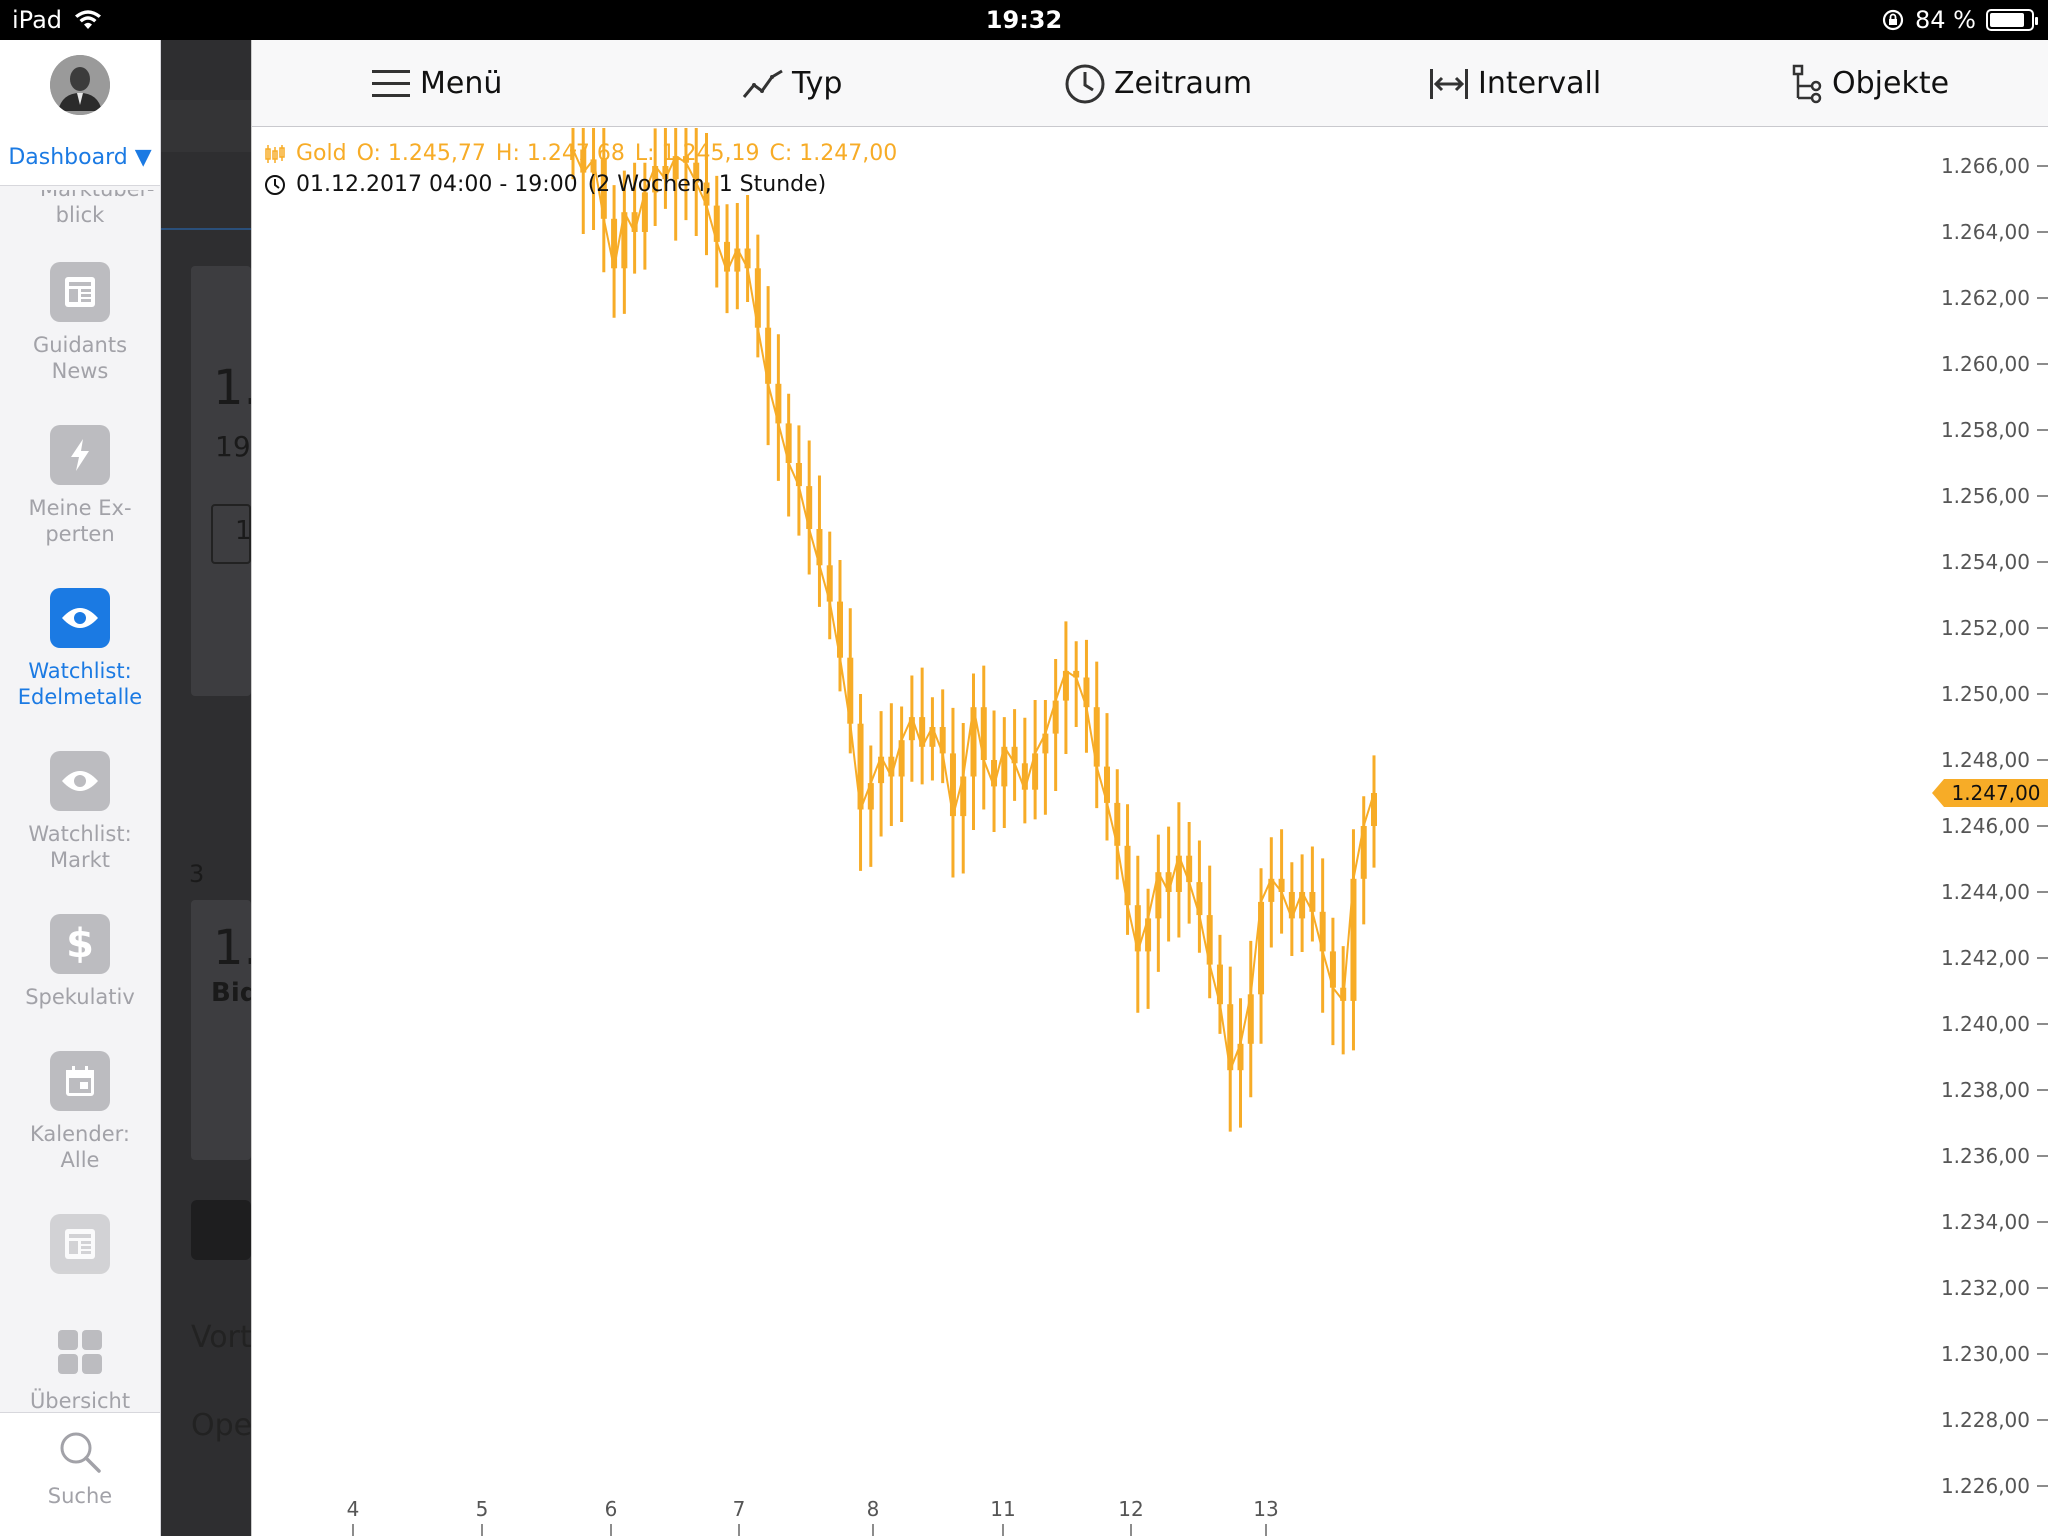 The image size is (2048, 1536). What do you see at coordinates (2012, 20) in the screenshot?
I see `battery-icon` at bounding box center [2012, 20].